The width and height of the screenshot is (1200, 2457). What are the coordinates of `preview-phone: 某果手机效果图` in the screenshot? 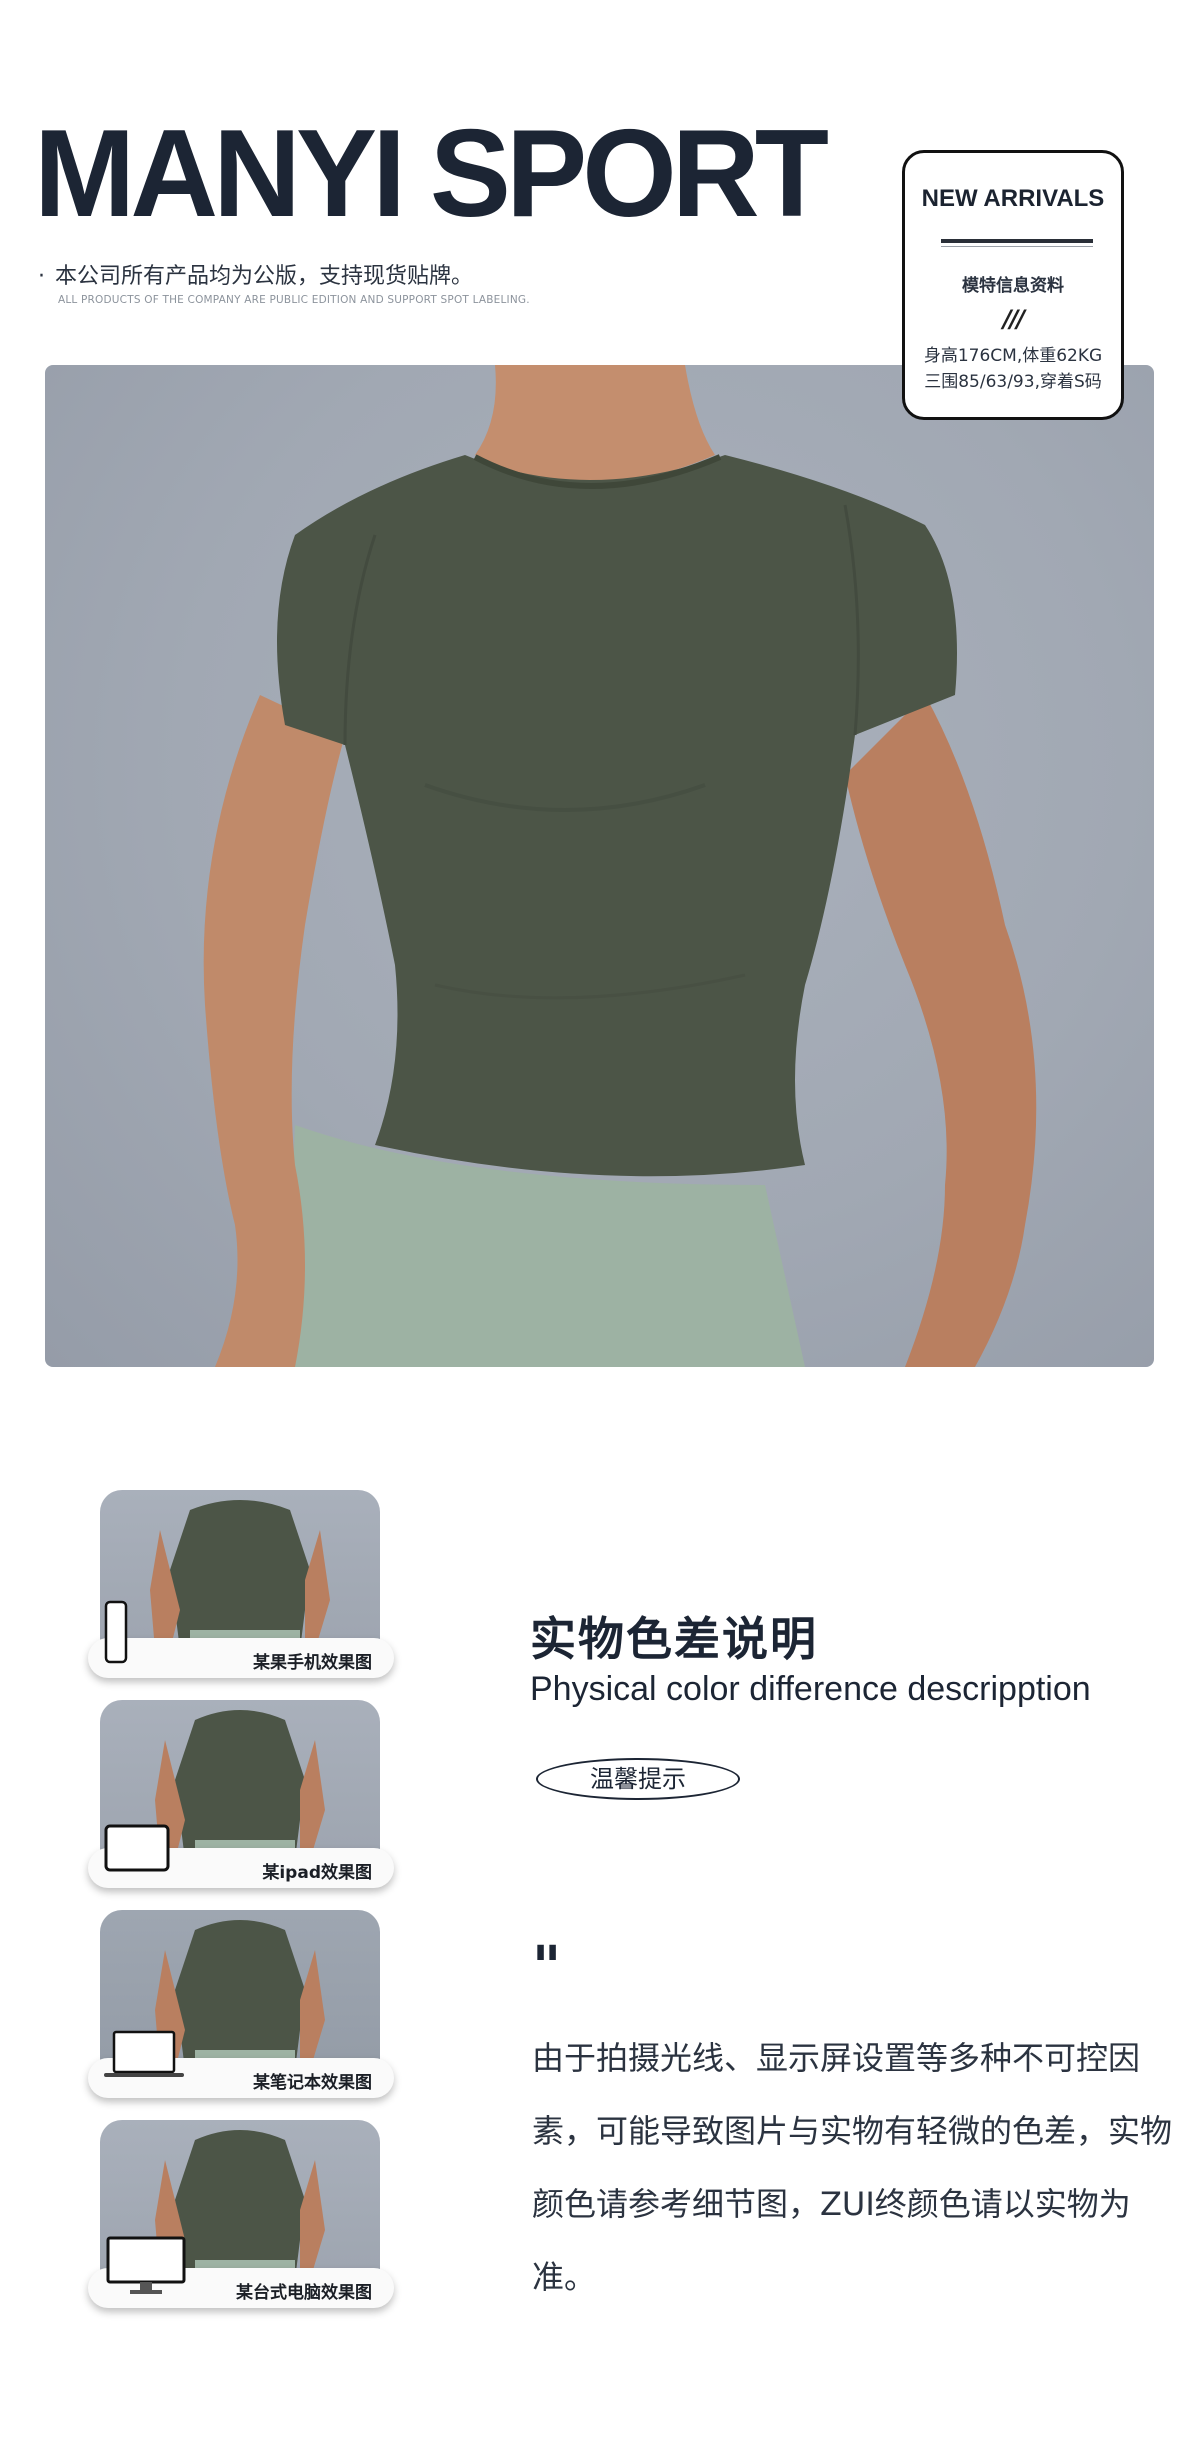 It's located at (241, 1585).